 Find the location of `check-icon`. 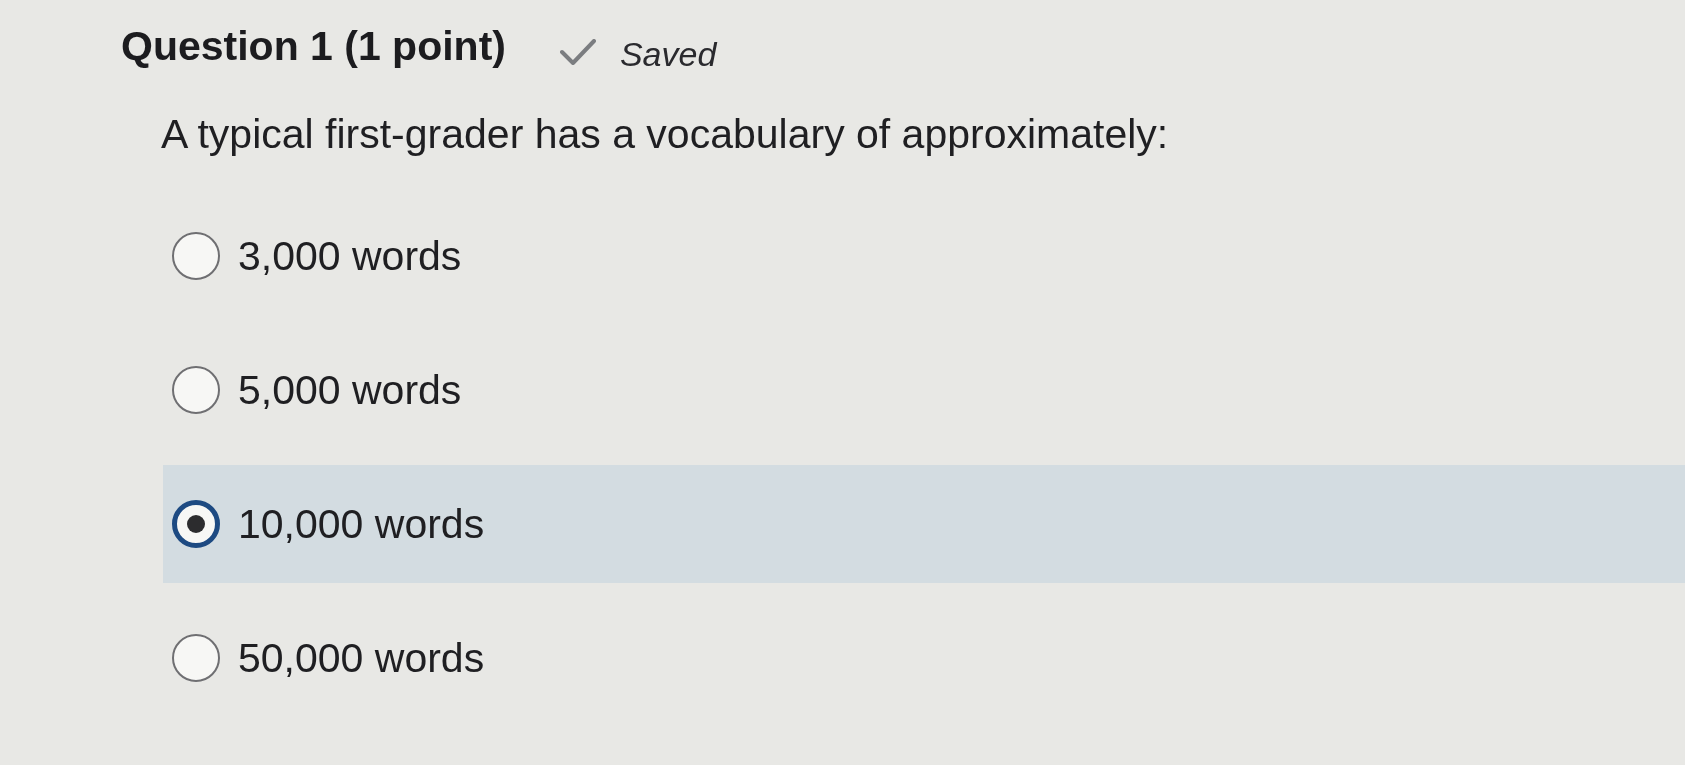

check-icon is located at coordinates (577, 52).